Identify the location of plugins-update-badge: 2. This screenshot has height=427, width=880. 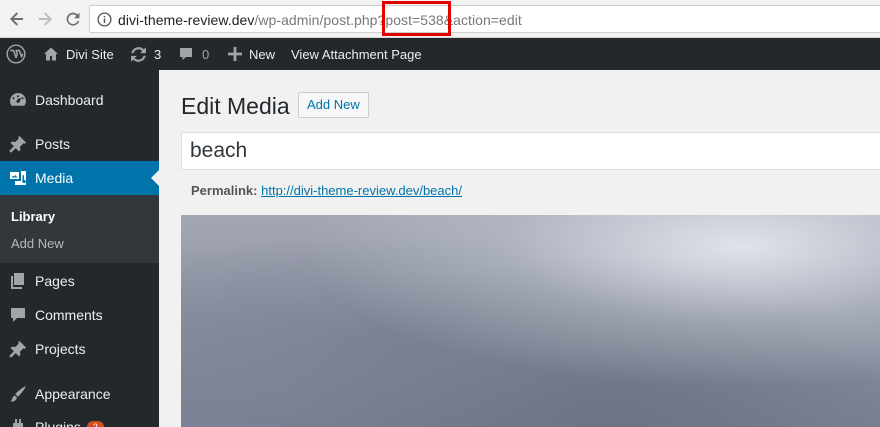
(95, 424).